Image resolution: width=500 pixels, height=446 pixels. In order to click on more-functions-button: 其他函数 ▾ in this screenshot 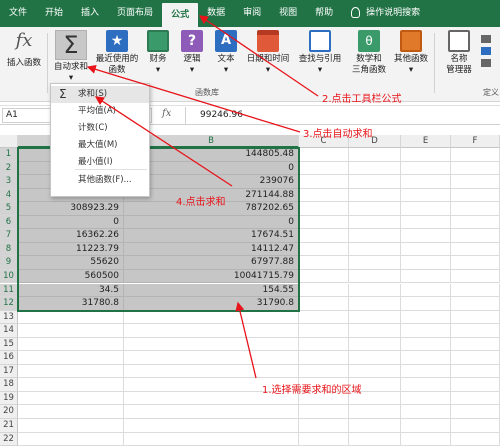, I will do `click(411, 53)`.